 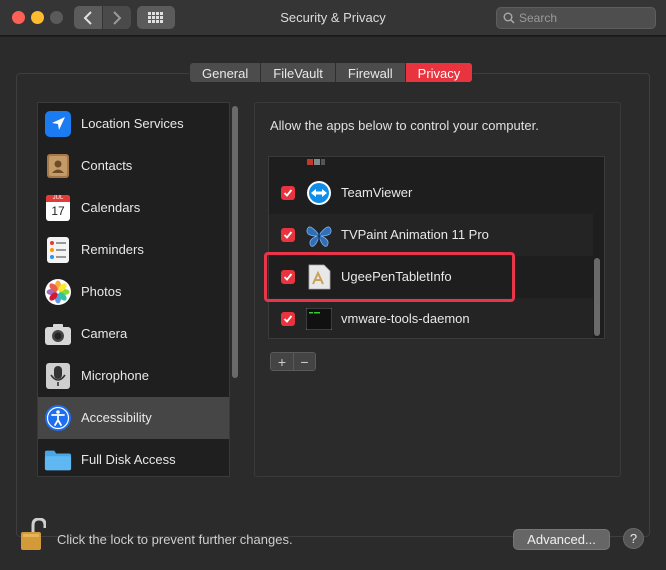 What do you see at coordinates (128, 459) in the screenshot?
I see `sidebar-item-label: Full Disk Access` at bounding box center [128, 459].